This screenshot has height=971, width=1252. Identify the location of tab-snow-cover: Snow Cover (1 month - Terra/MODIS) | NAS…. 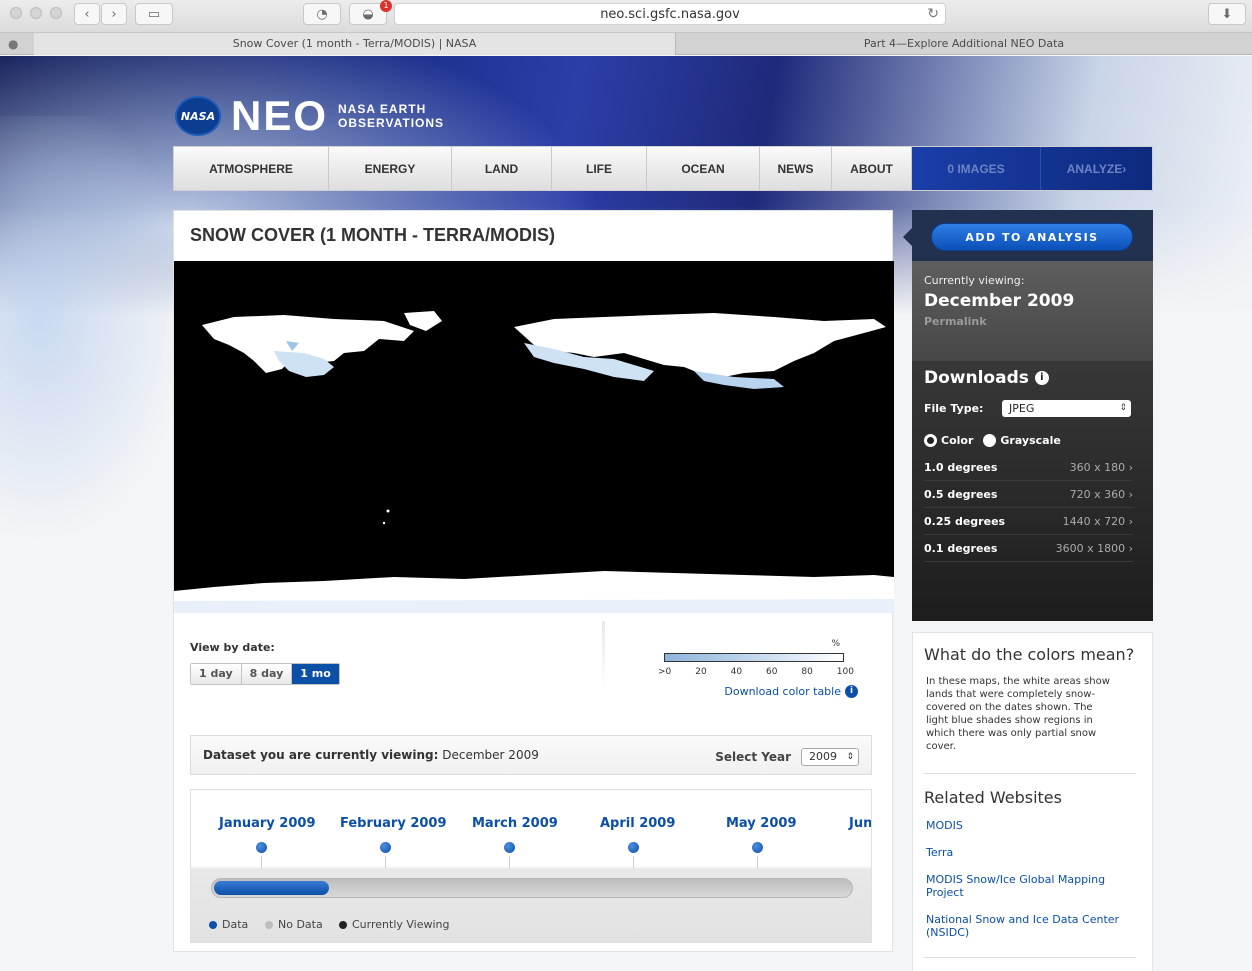
(355, 44).